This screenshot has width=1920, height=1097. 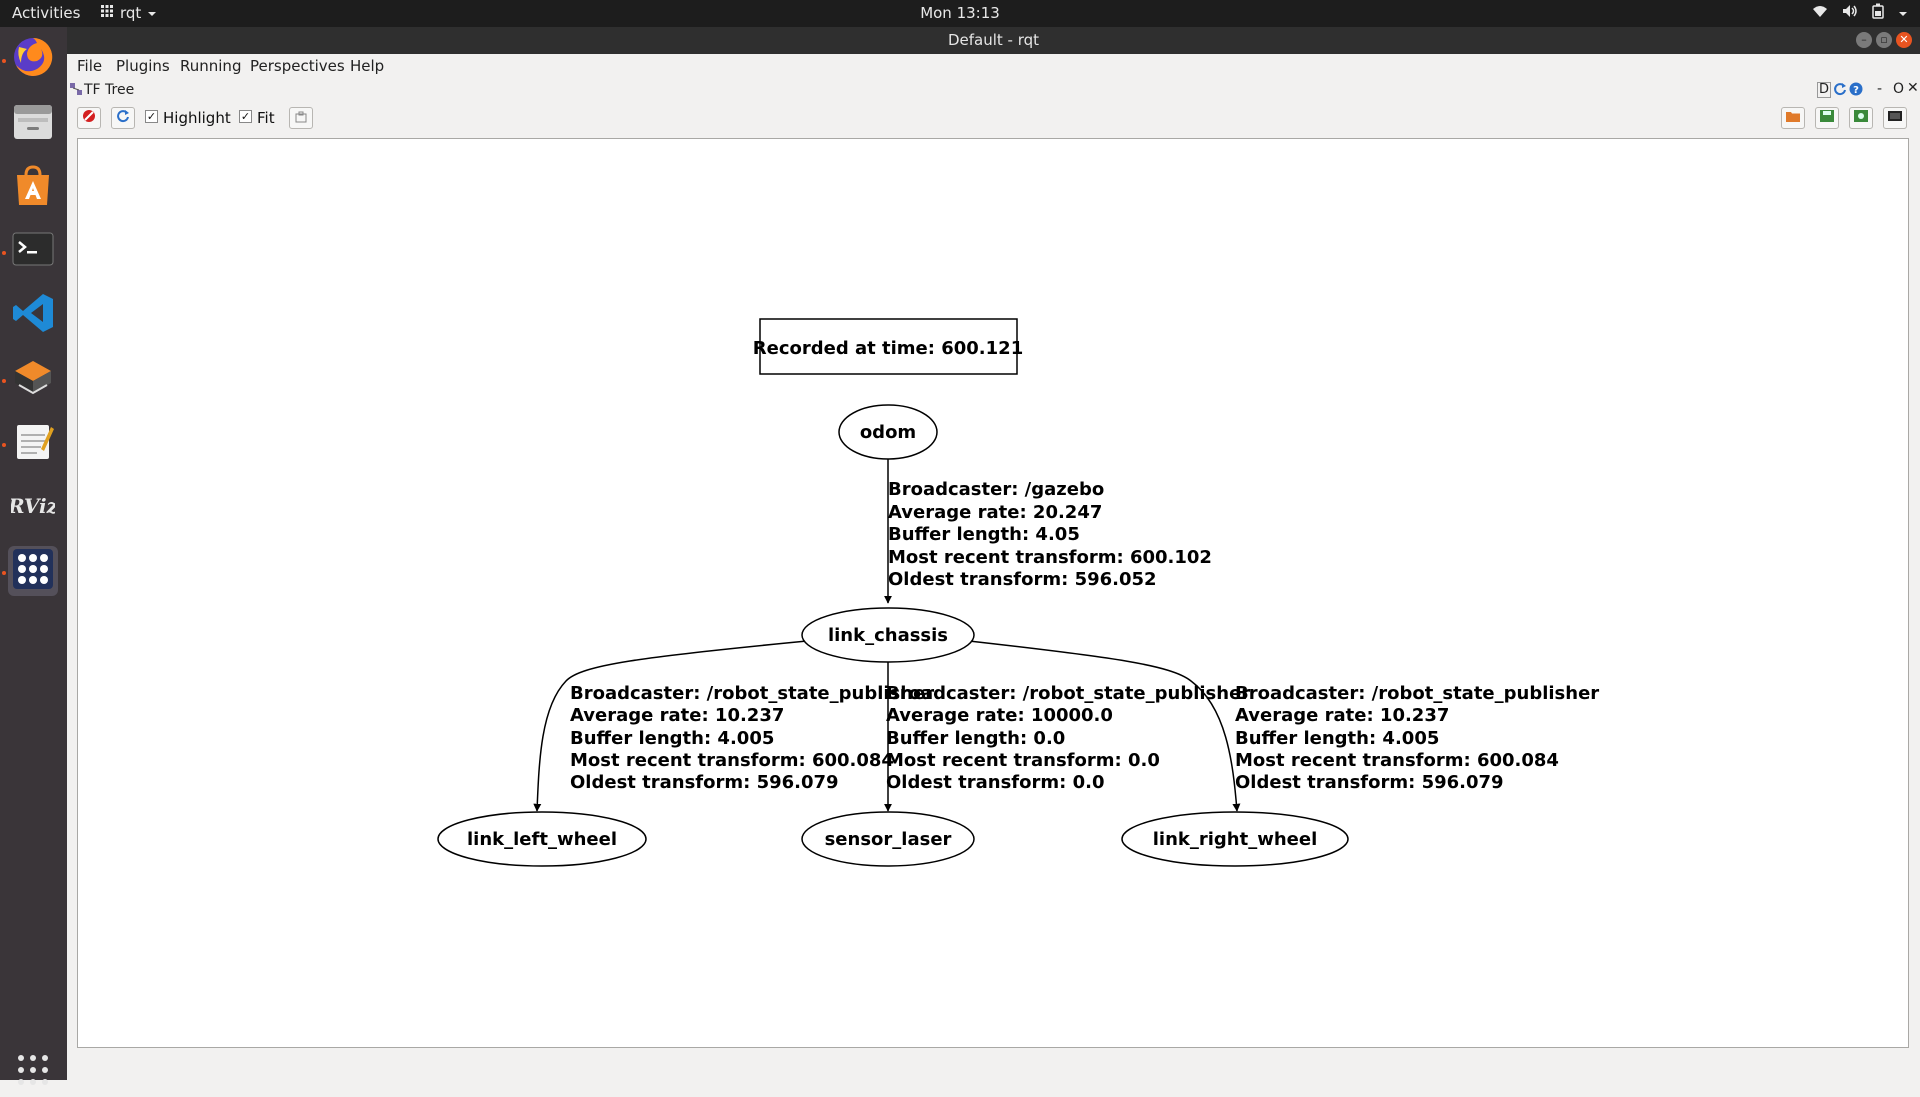 What do you see at coordinates (76, 91) in the screenshot?
I see `tf-tree-plugin-icon` at bounding box center [76, 91].